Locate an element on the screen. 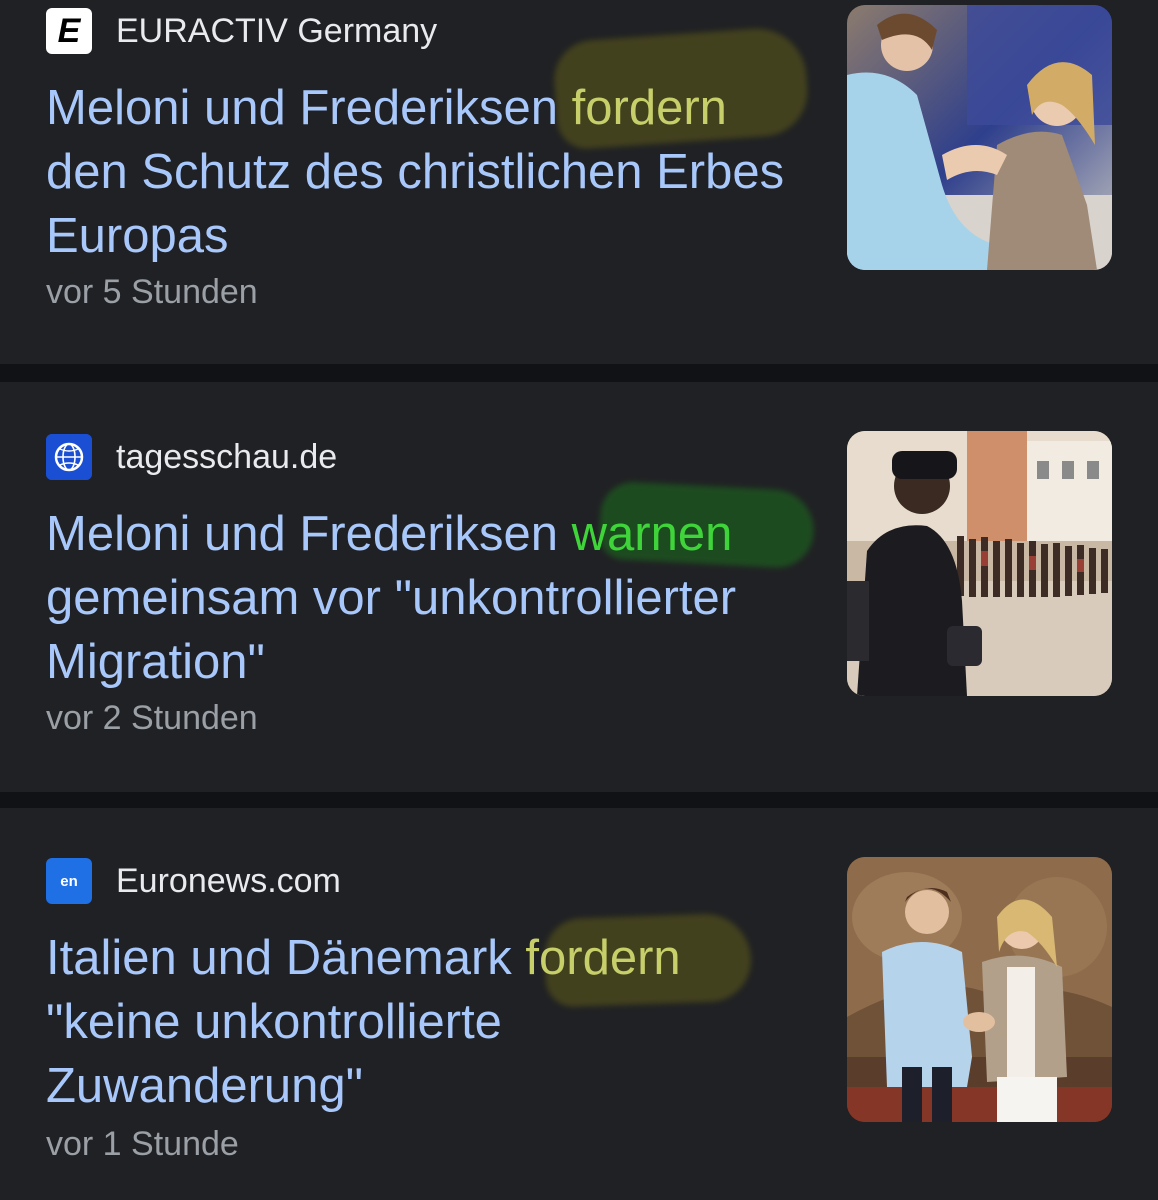 This screenshot has width=1158, height=1200. highlighted-word: warnen is located at coordinates (652, 534).